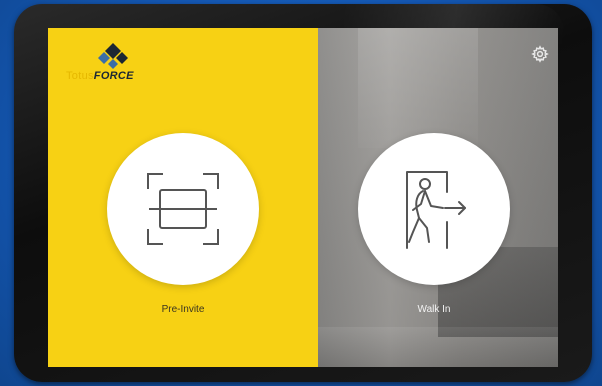 Image resolution: width=602 pixels, height=386 pixels. I want to click on brand-name-bold: FORCE, so click(113, 76).